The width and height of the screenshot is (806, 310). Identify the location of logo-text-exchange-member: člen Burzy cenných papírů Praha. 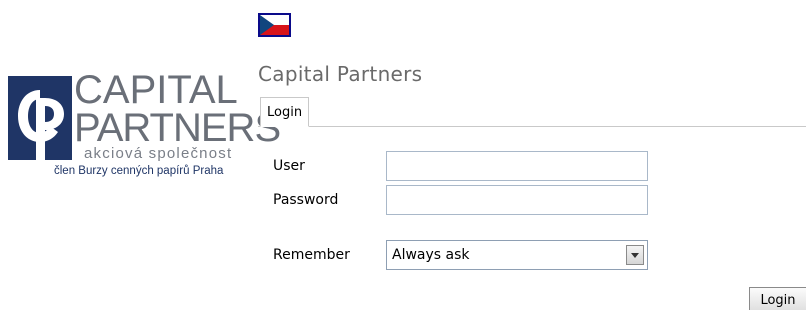
(139, 171).